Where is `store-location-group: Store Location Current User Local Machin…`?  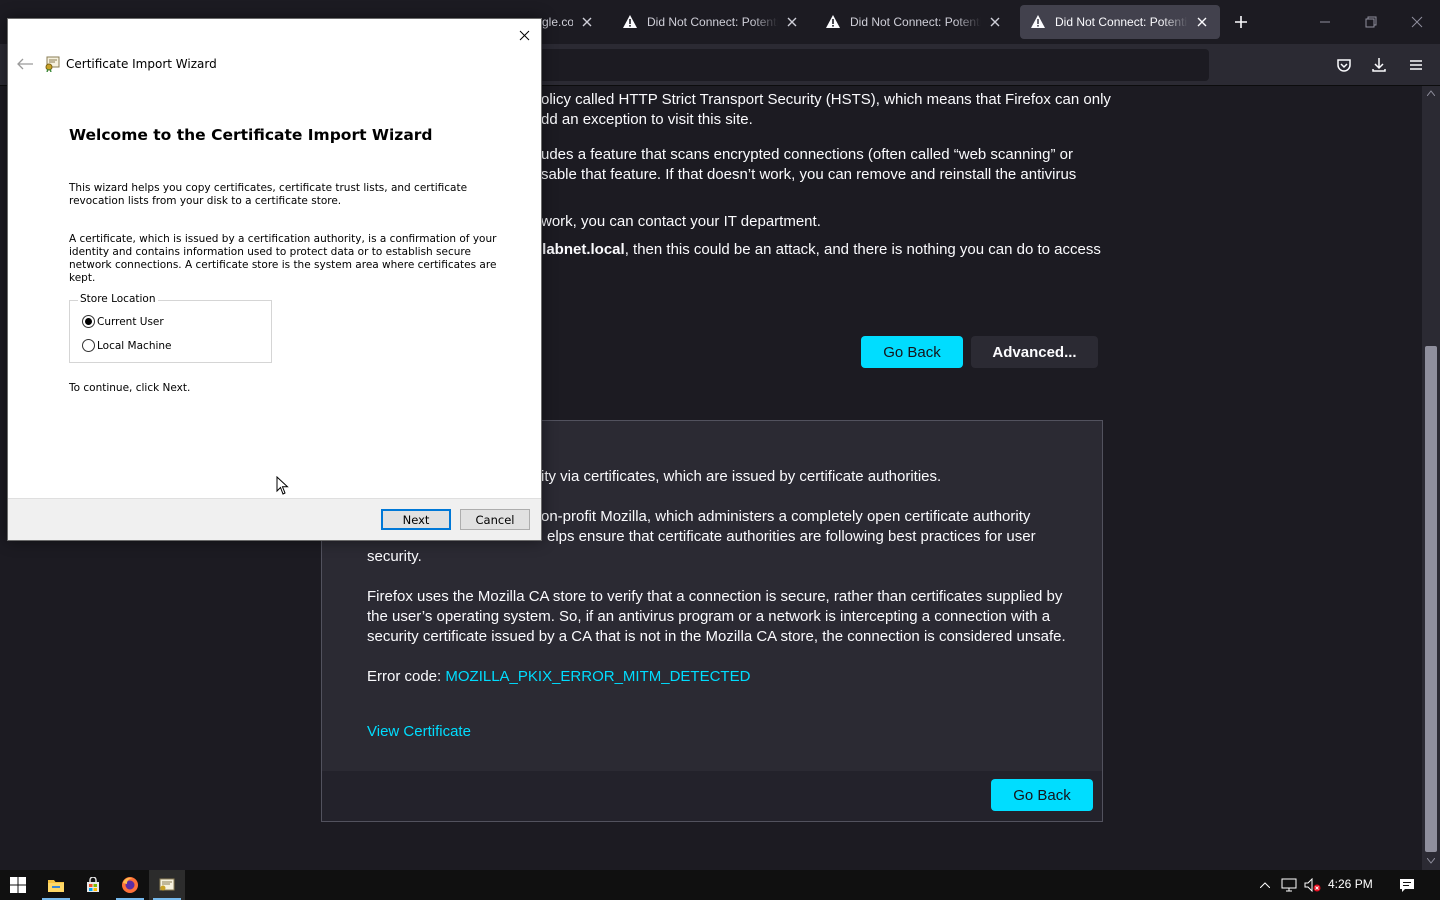
store-location-group: Store Location Current User Local Machin… is located at coordinates (170, 328).